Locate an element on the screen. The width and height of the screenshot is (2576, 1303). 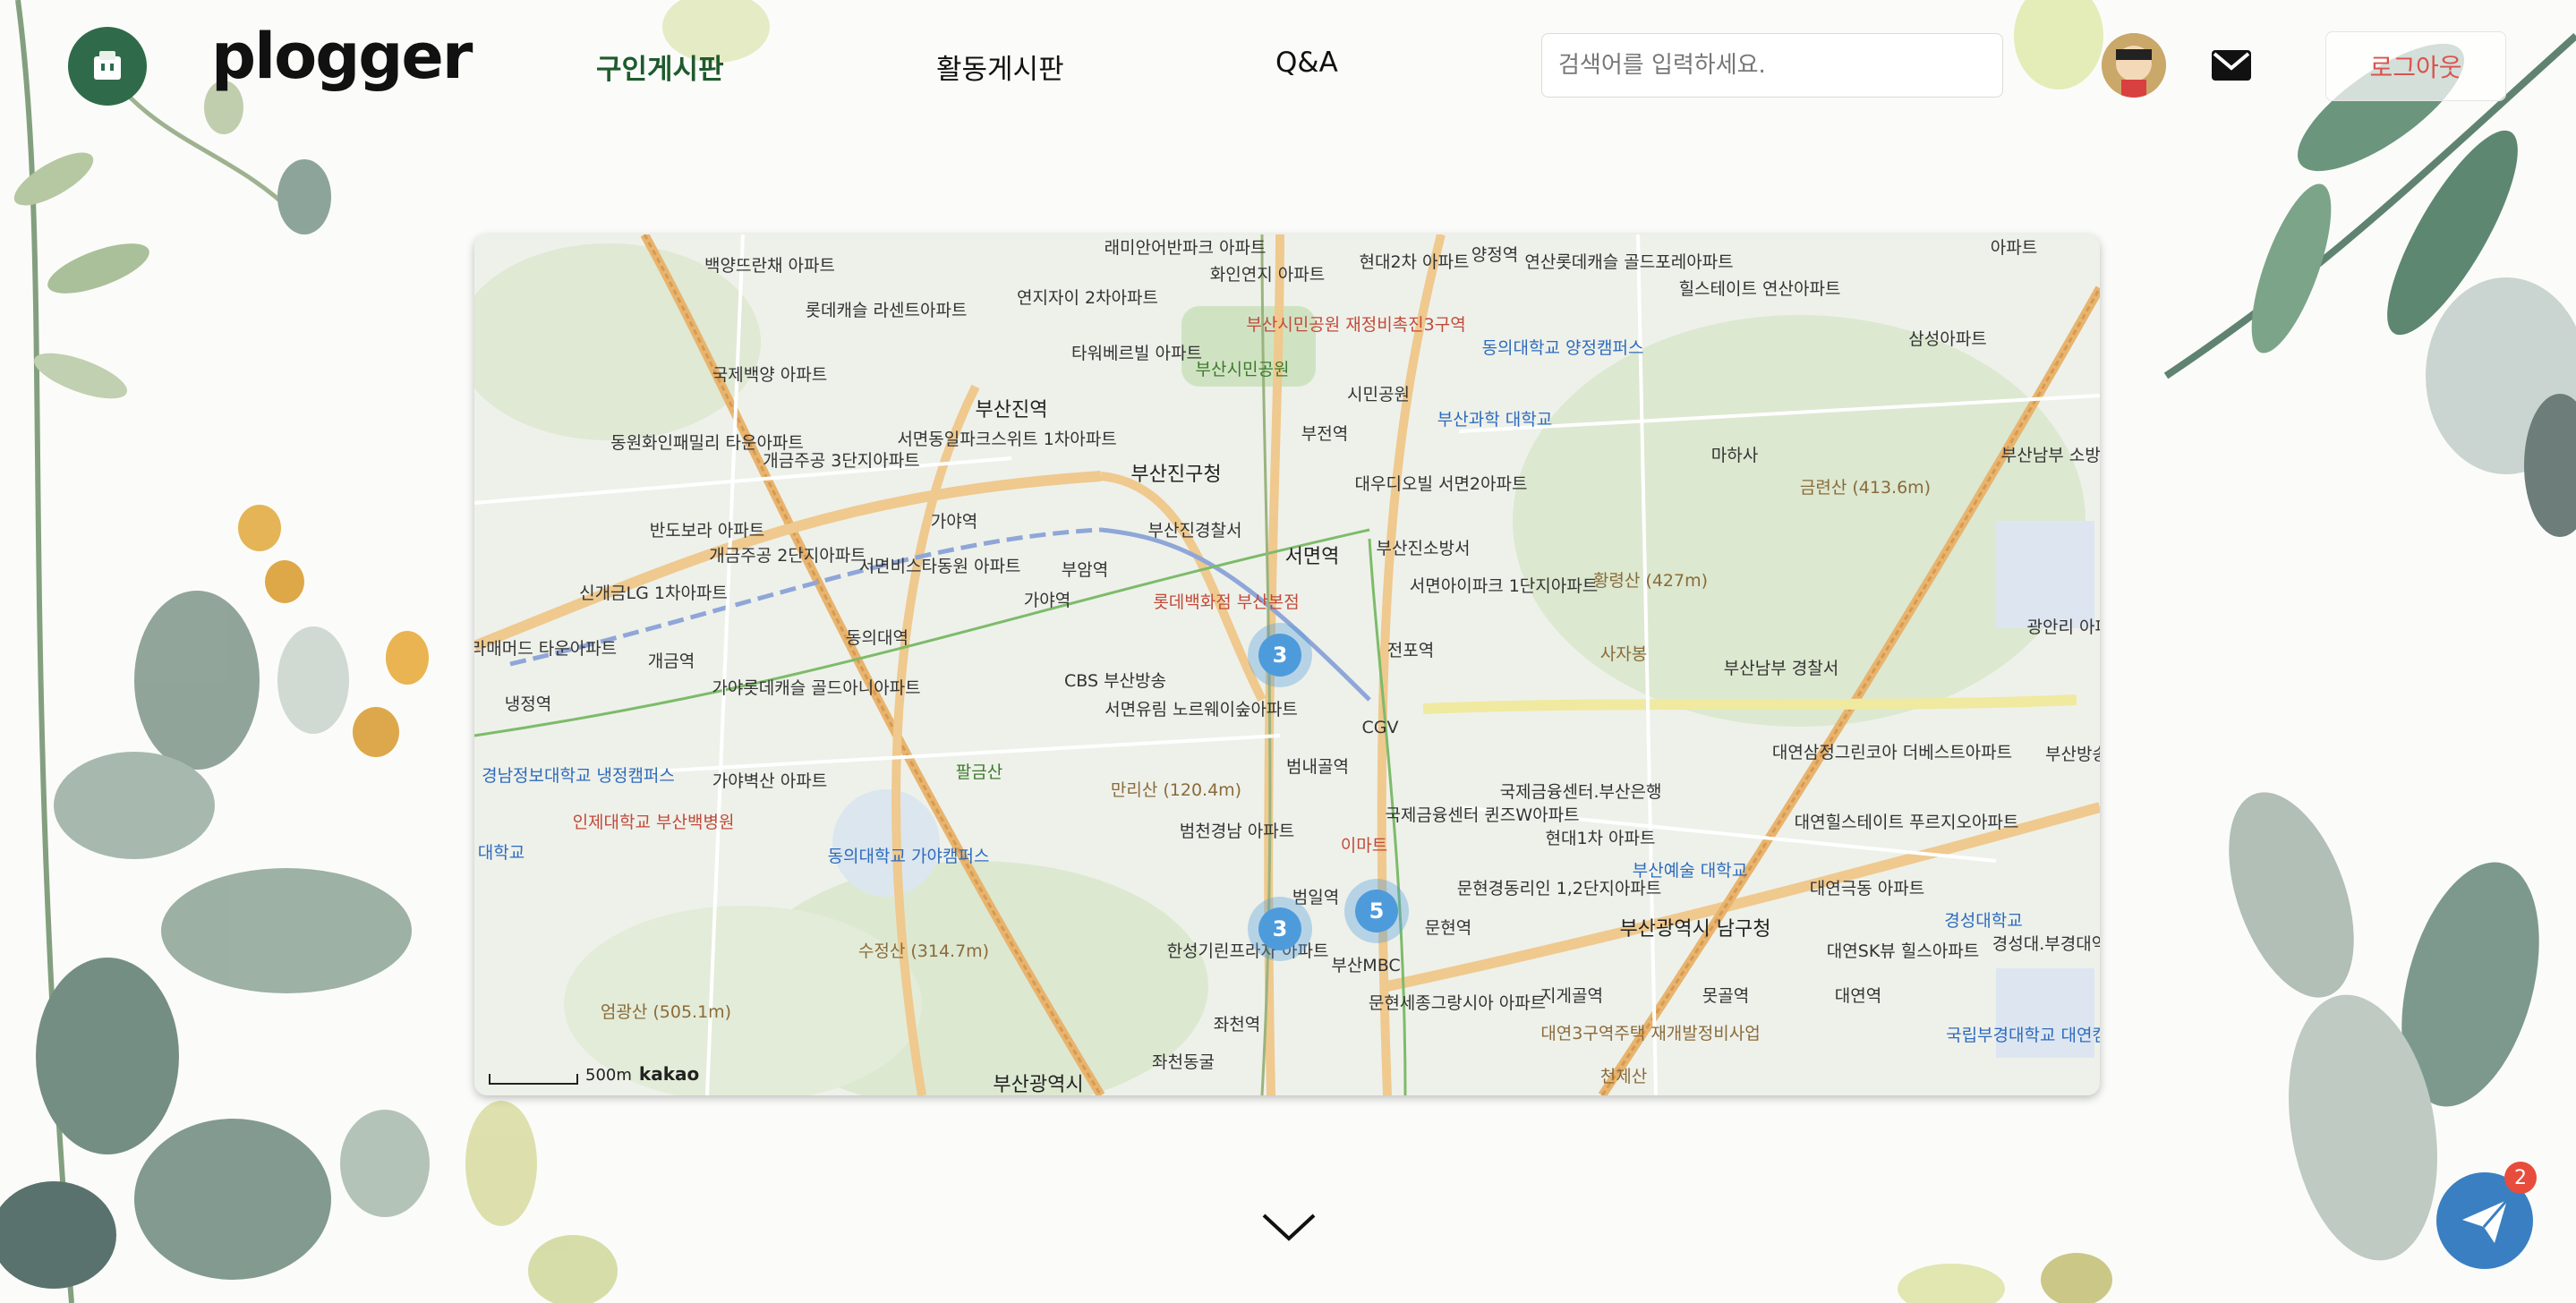
map-label: 대우디오빌 서면2아파트 is located at coordinates (1441, 484).